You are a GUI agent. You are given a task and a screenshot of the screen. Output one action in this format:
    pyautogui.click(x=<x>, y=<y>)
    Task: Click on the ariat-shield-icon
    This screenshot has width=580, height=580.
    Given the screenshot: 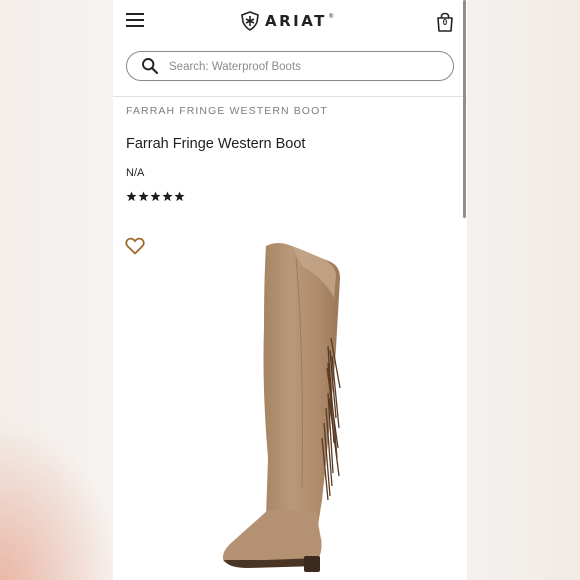 What is the action you would take?
    pyautogui.click(x=250, y=21)
    